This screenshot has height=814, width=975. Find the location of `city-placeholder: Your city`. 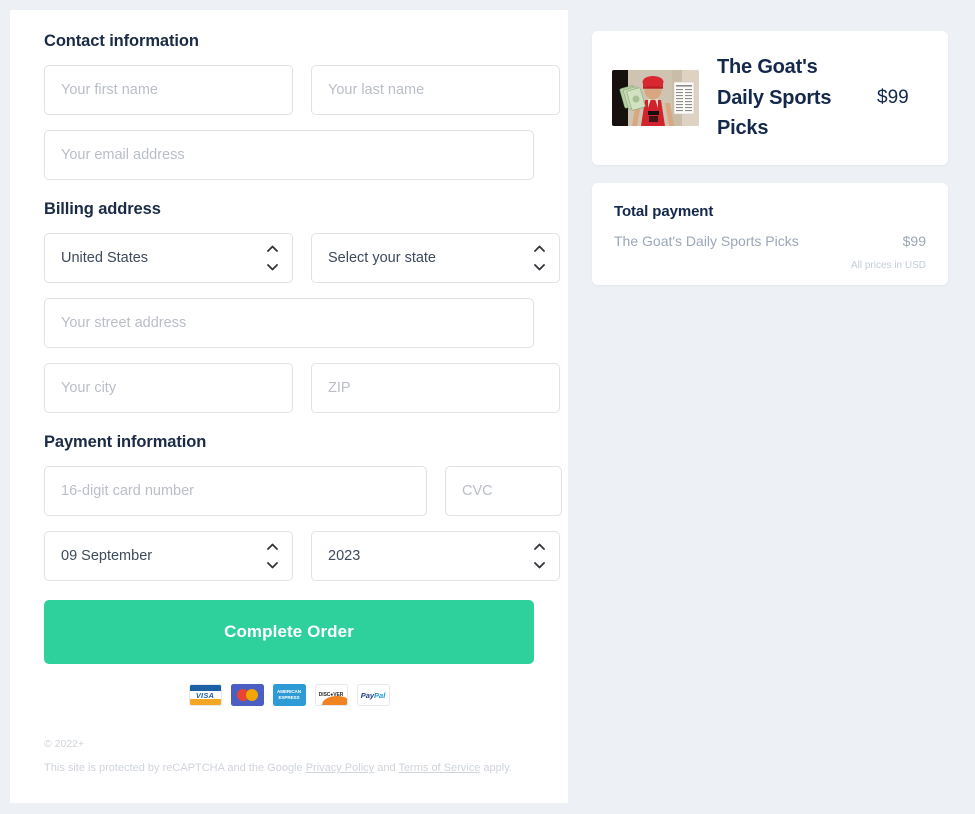

city-placeholder: Your city is located at coordinates (89, 388).